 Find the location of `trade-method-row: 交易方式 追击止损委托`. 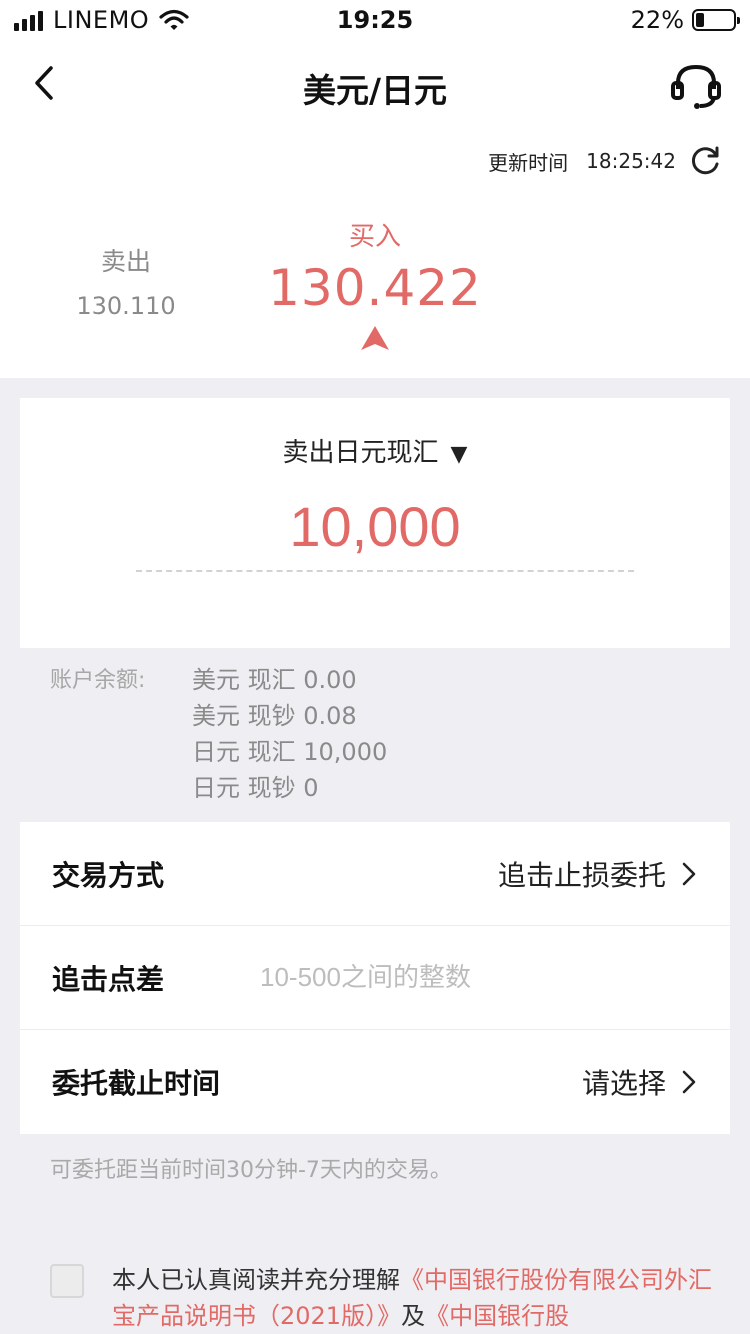

trade-method-row: 交易方式 追击止损委托 is located at coordinates (375, 874).